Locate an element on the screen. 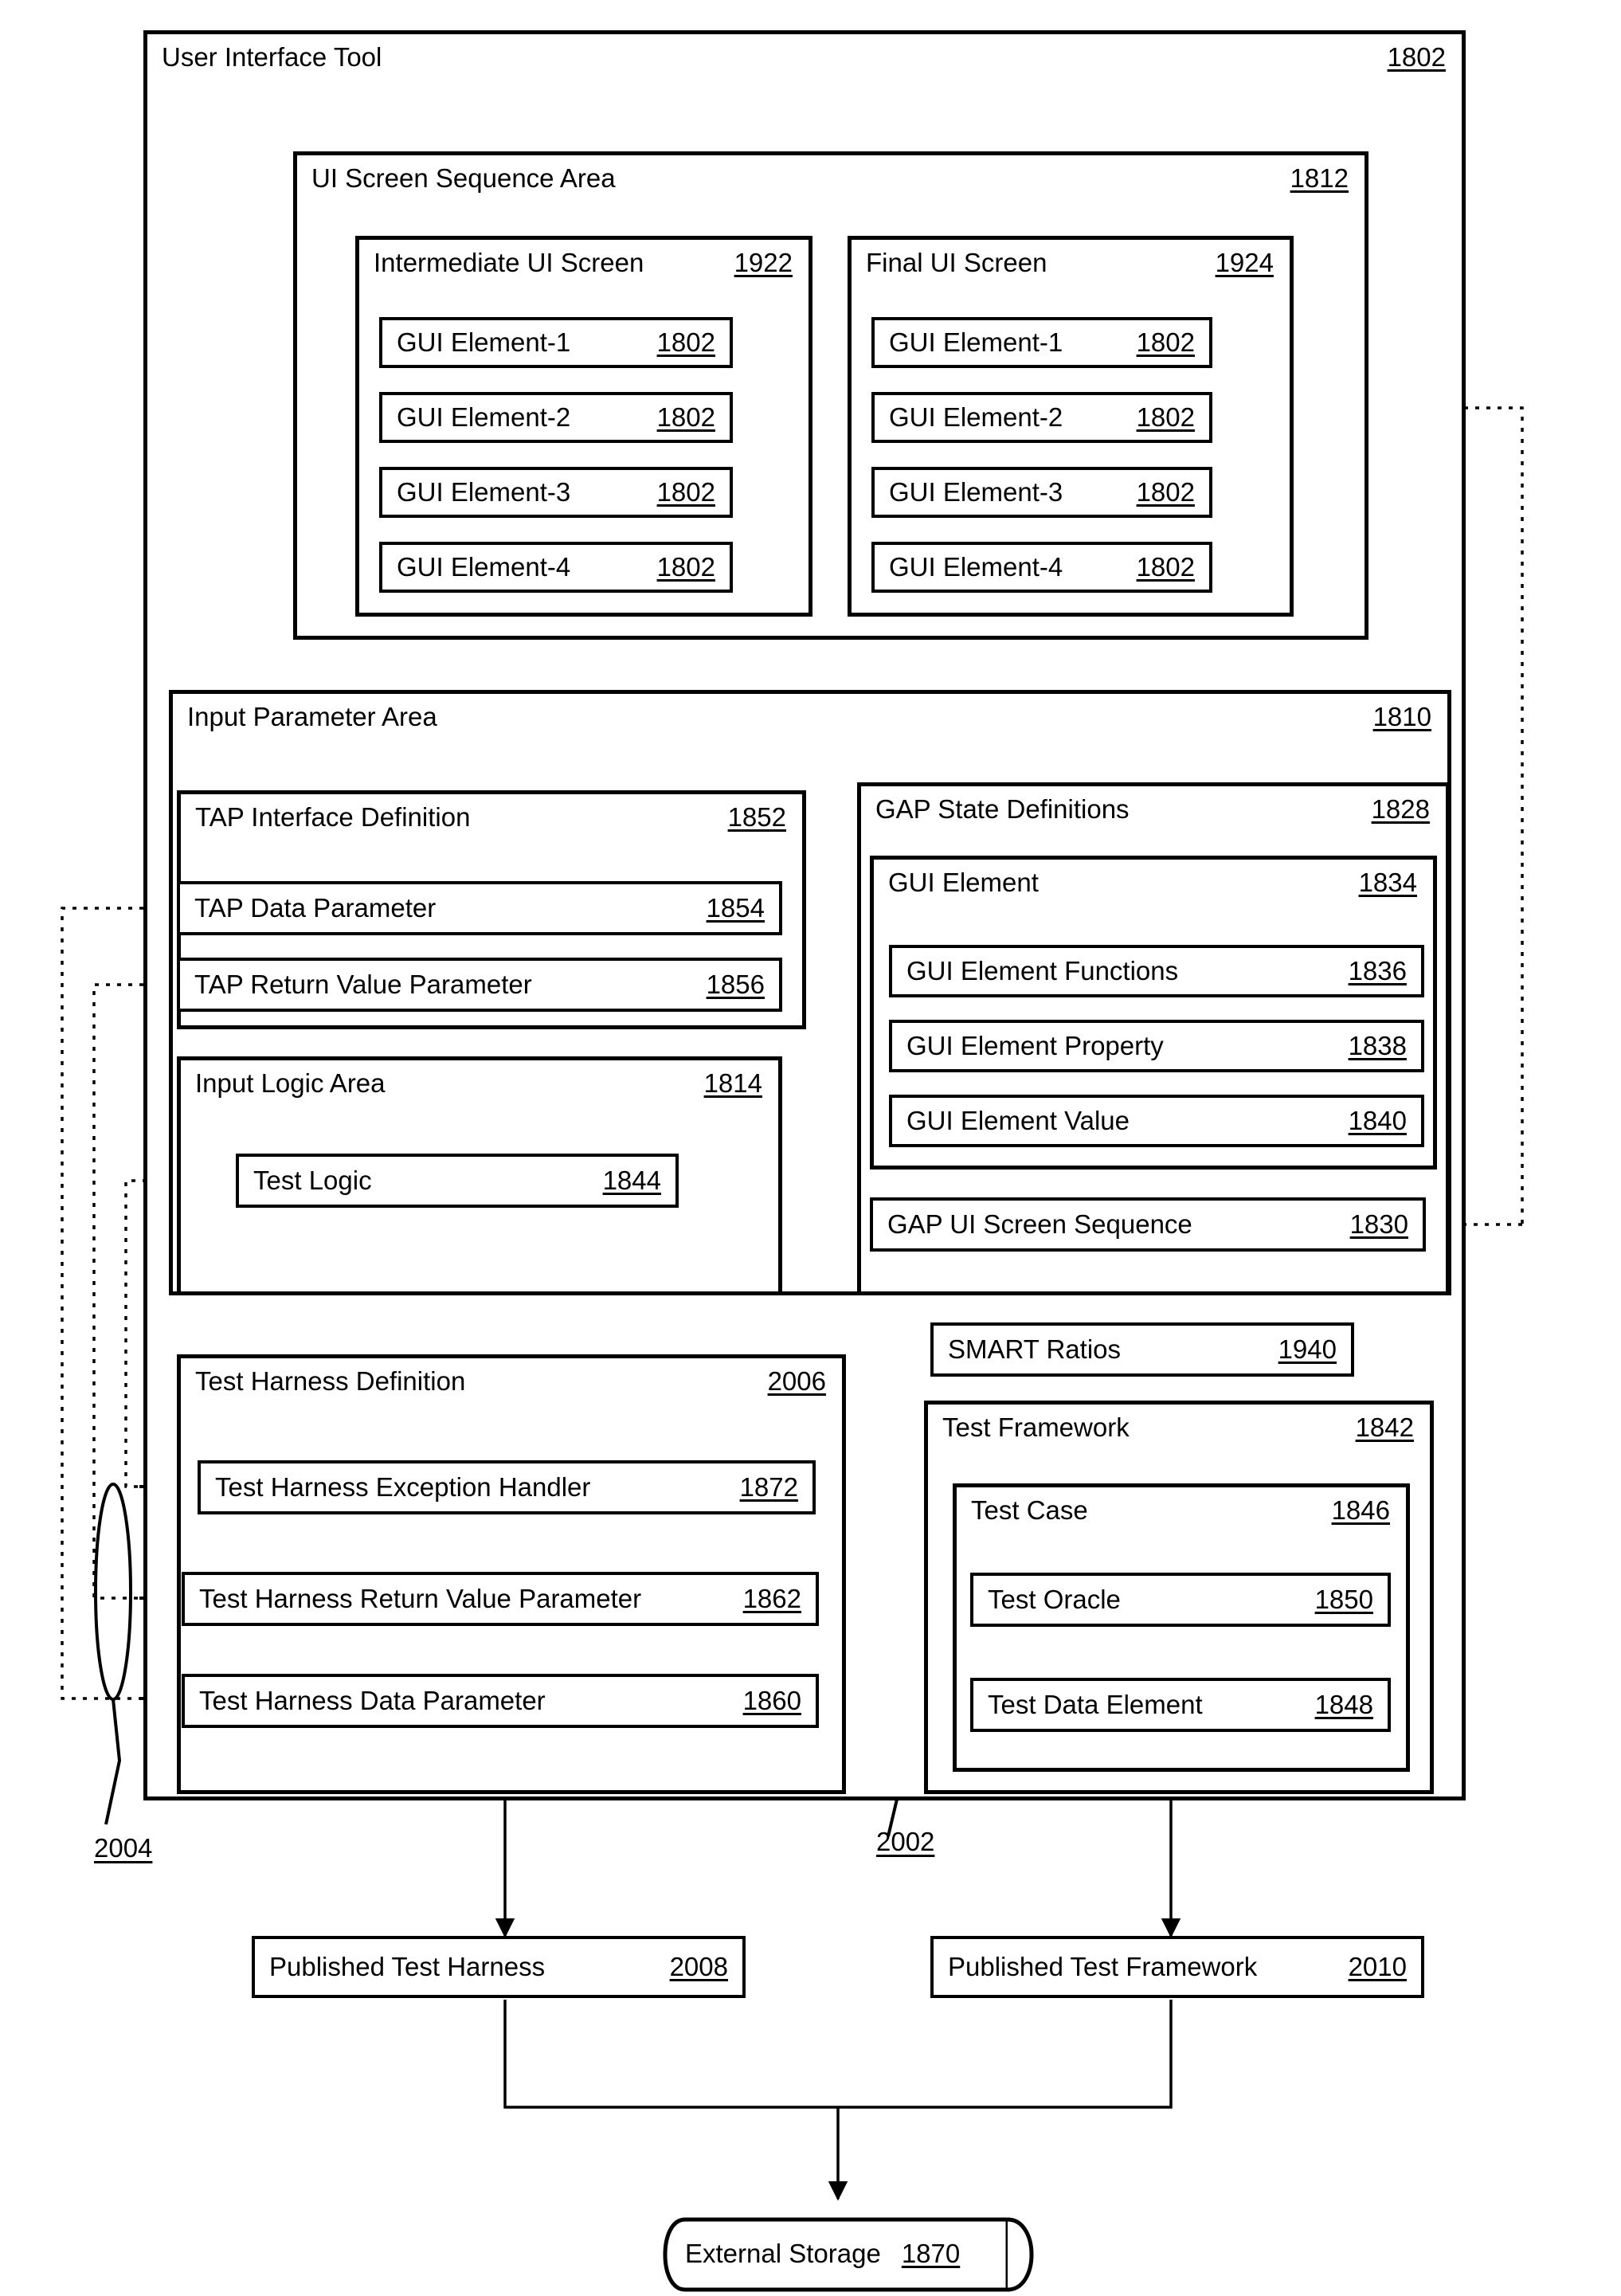 The height and width of the screenshot is (2296, 1621). smart-ratios-label: SMART Ratios is located at coordinates (1035, 1349).